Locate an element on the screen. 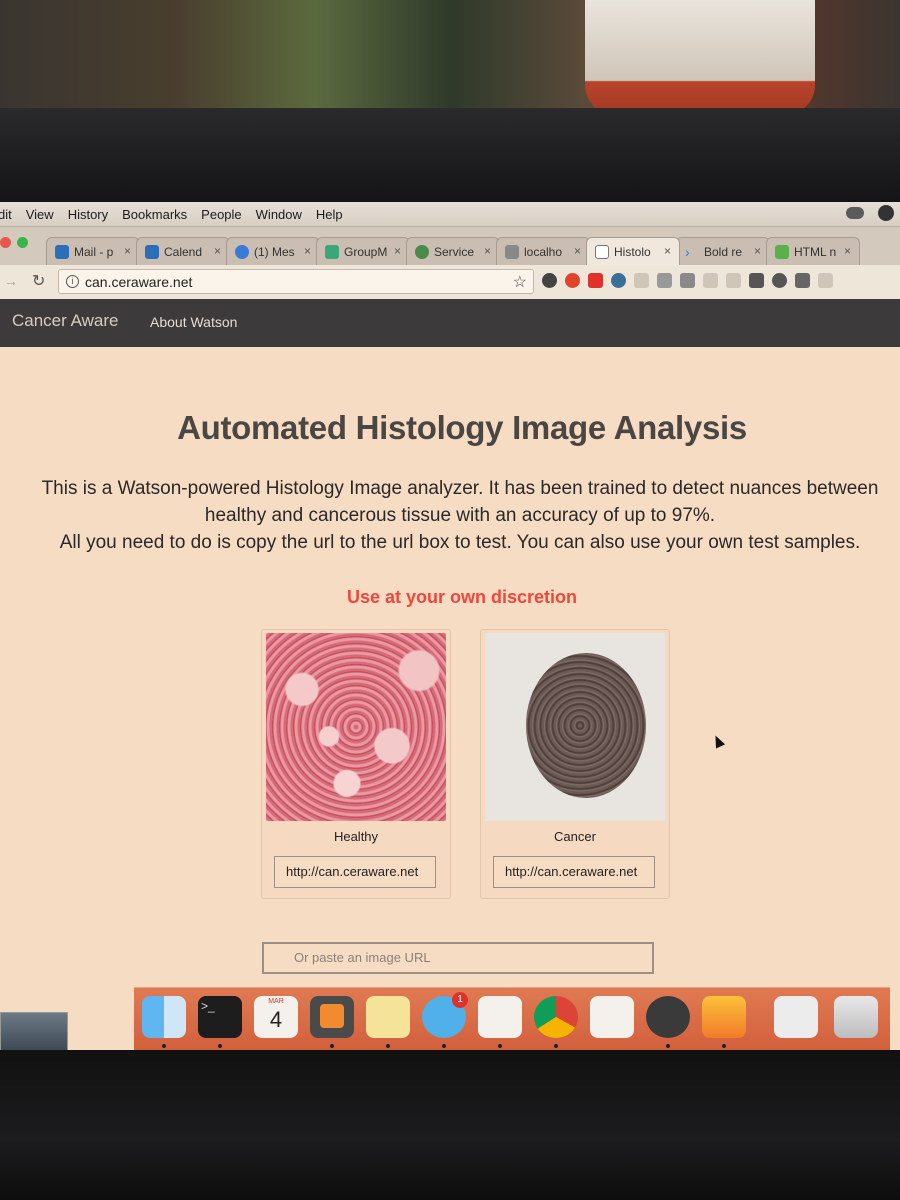  chevron-right-icon: › is located at coordinates (687, 251).